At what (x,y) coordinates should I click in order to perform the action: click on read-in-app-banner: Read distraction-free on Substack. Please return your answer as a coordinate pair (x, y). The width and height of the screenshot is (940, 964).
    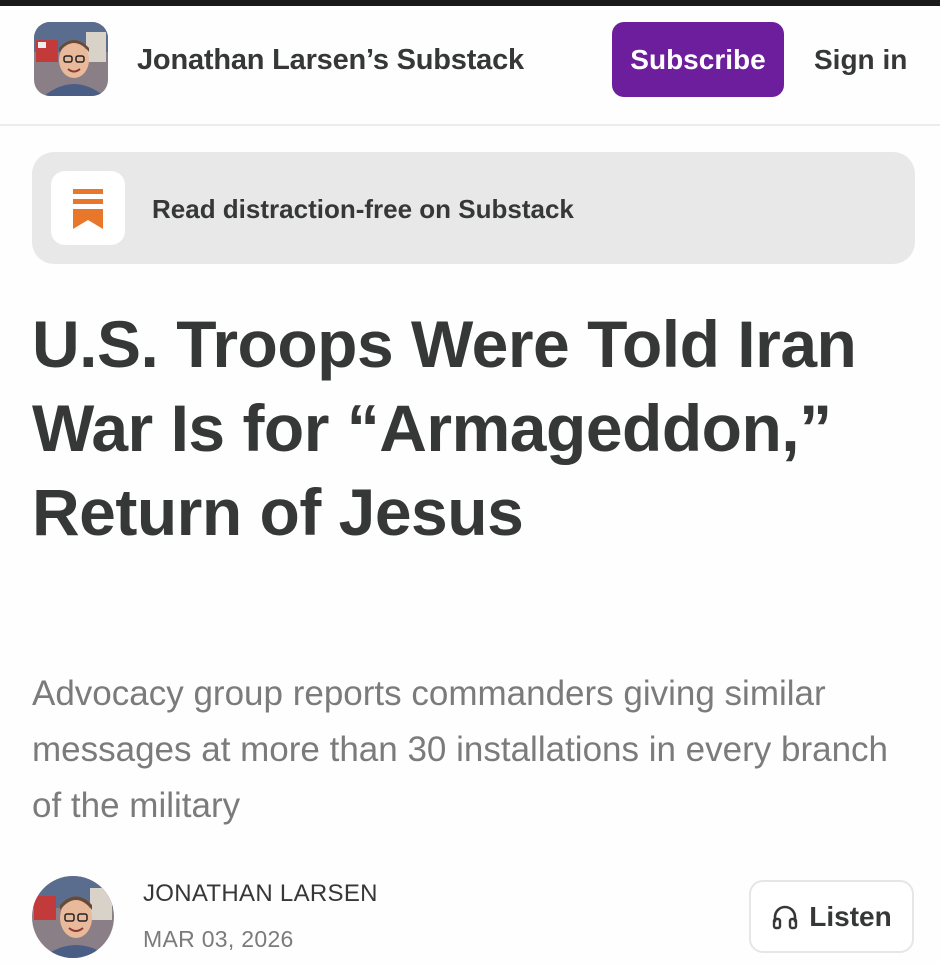
    Looking at the image, I should click on (473, 208).